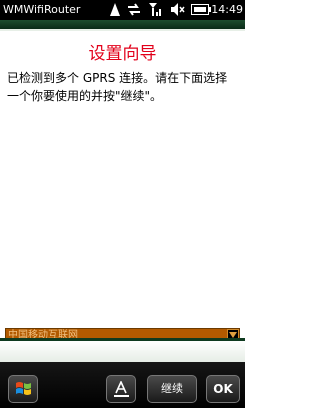  Describe the element at coordinates (42, 9) in the screenshot. I see `app-title: WMWifiRouter` at that location.